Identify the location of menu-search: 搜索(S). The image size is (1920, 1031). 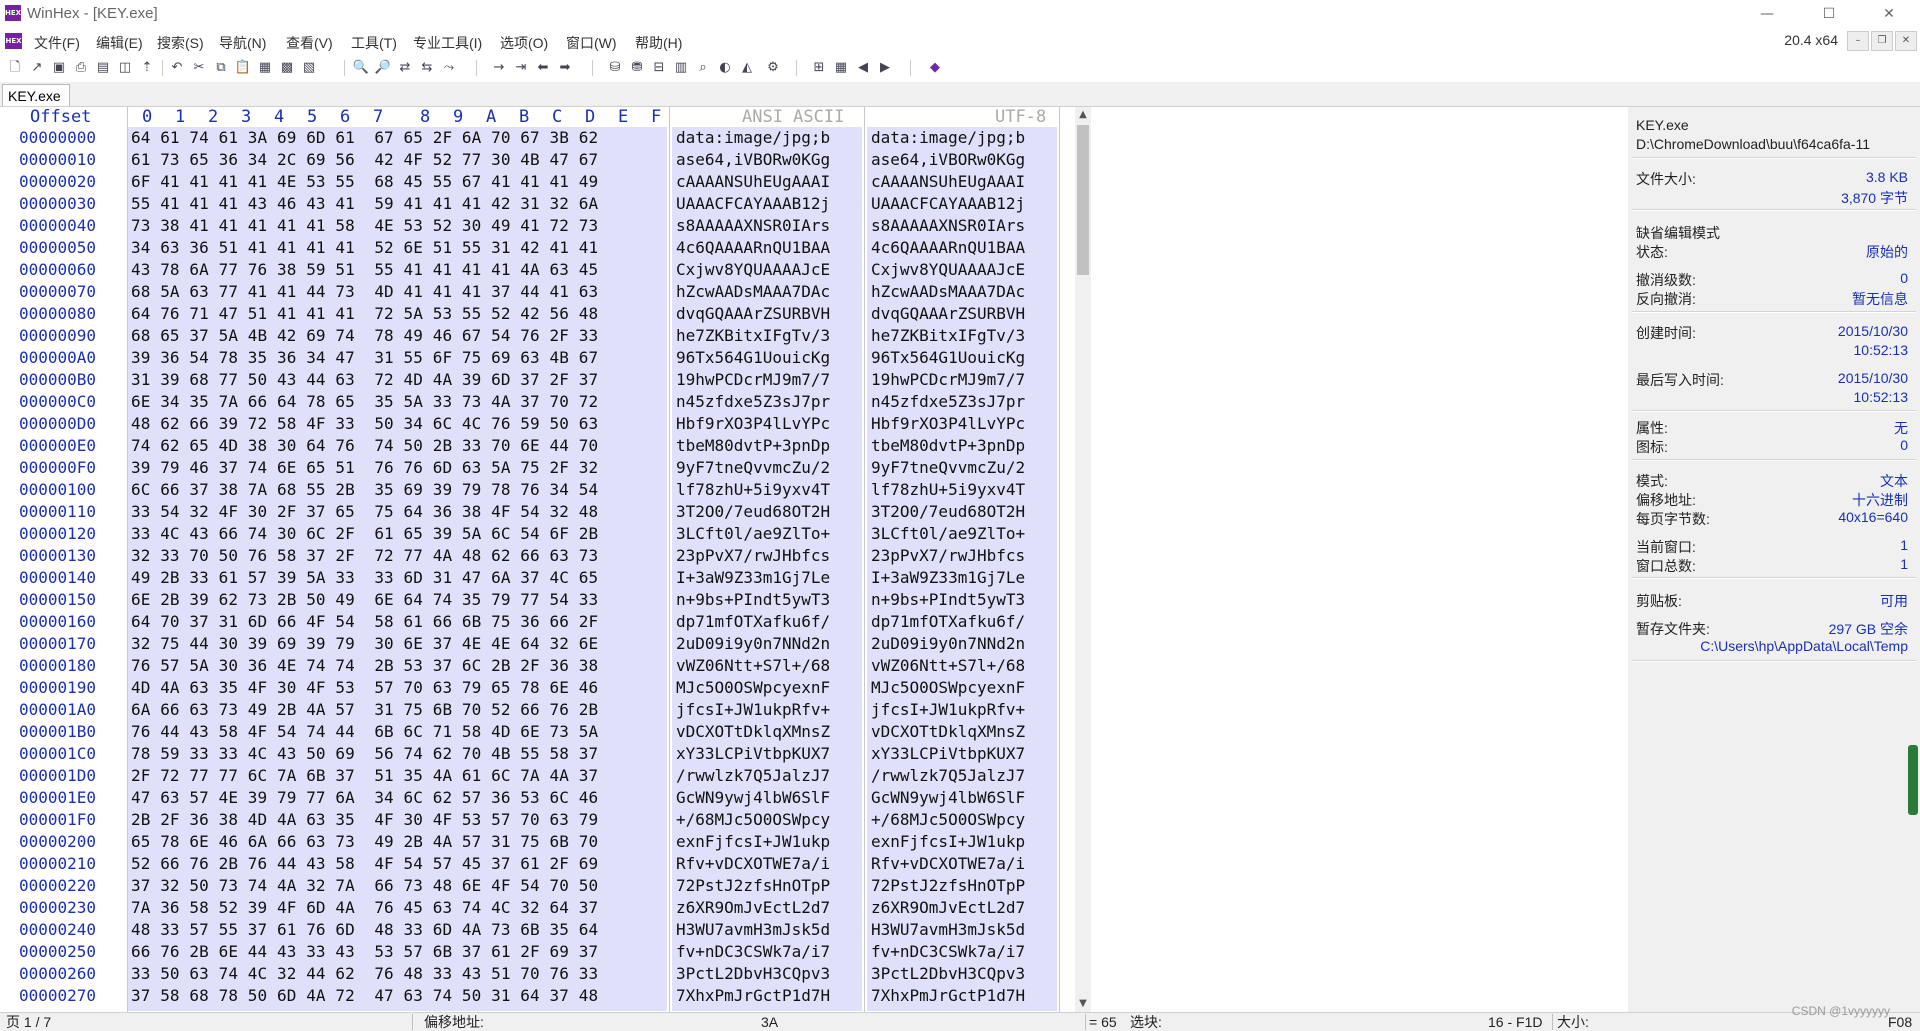
(180, 43).